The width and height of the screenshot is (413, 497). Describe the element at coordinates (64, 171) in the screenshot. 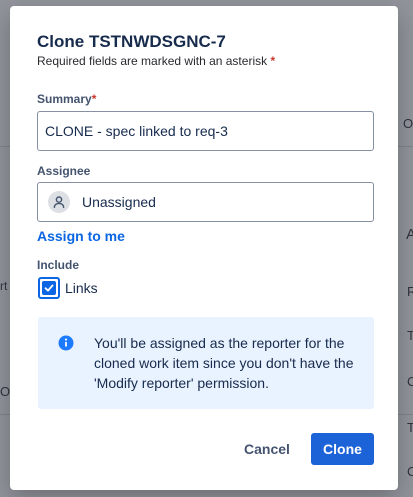

I see `assignee-label: Assignee` at that location.